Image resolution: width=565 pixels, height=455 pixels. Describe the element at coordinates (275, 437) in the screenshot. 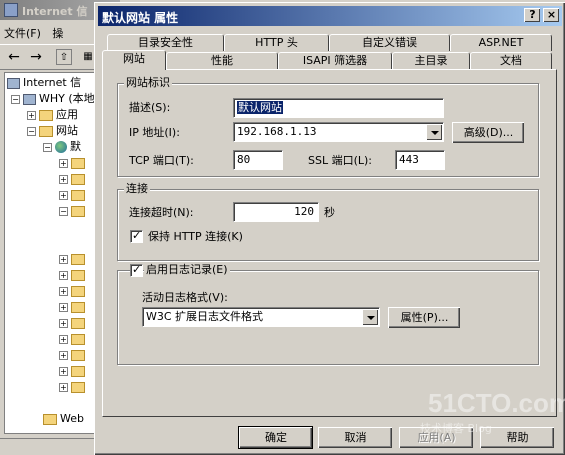

I see `ok-button: 确定` at that location.